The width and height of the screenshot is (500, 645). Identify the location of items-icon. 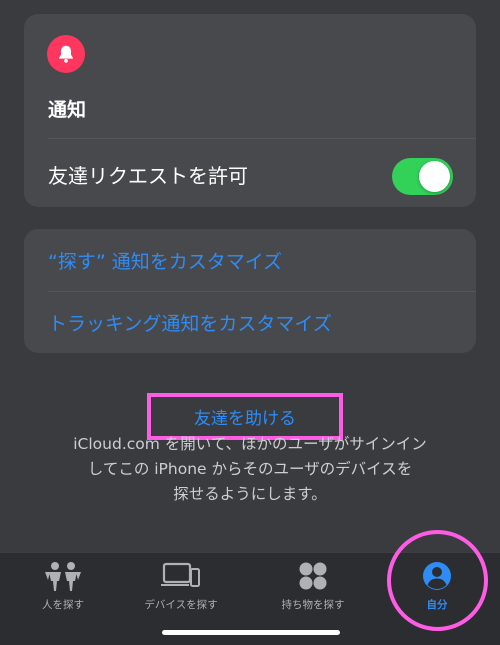
(313, 576).